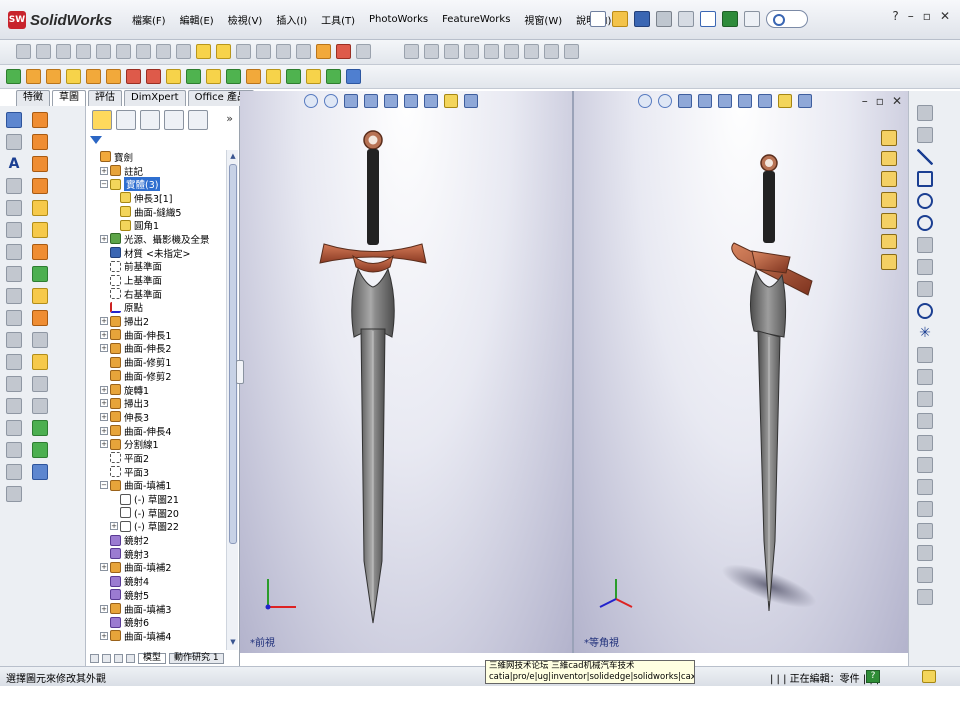 The image size is (960, 720). What do you see at coordinates (53, 76) in the screenshot?
I see `swept-boss-icon` at bounding box center [53, 76].